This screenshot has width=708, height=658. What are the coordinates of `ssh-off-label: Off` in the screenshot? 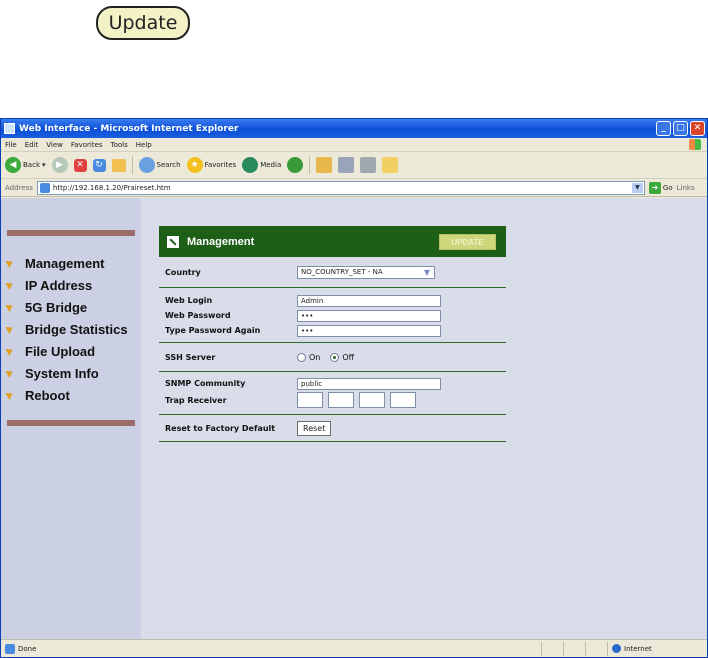 It's located at (348, 357).